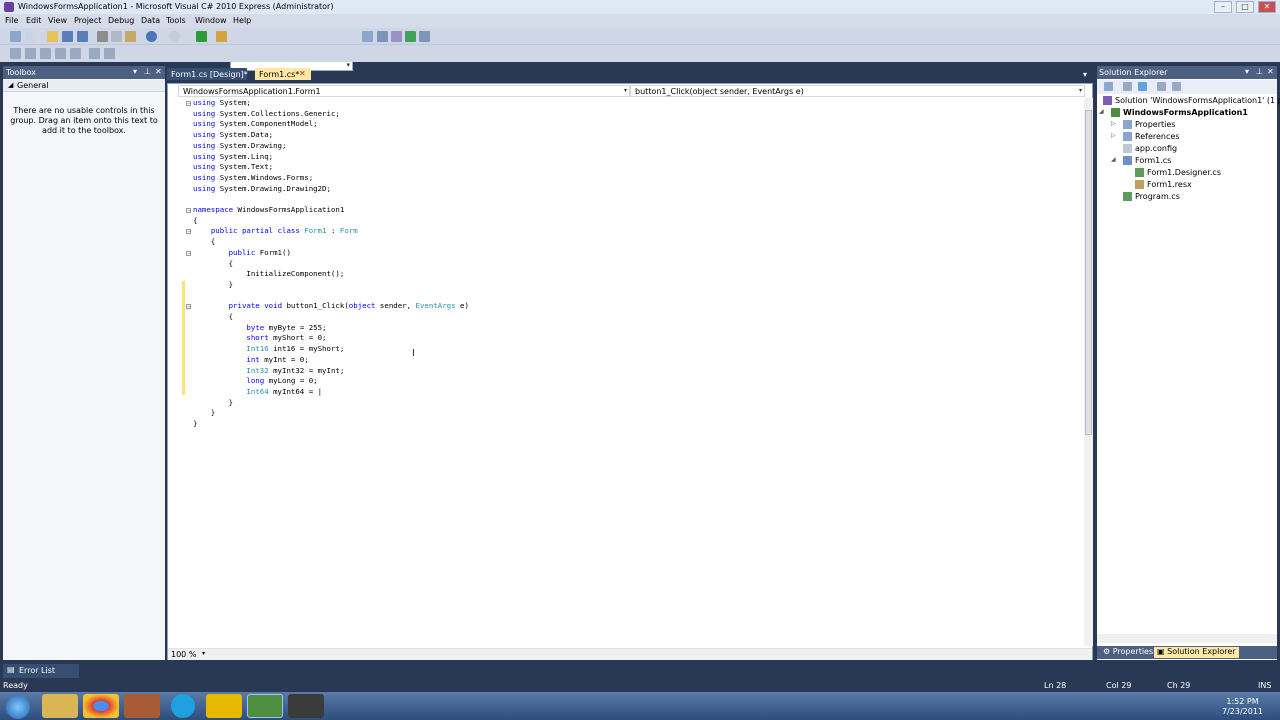 Image resolution: width=1280 pixels, height=720 pixels. Describe the element at coordinates (1141, 160) in the screenshot. I see `tree-item: ◢ Form1.cs` at that location.